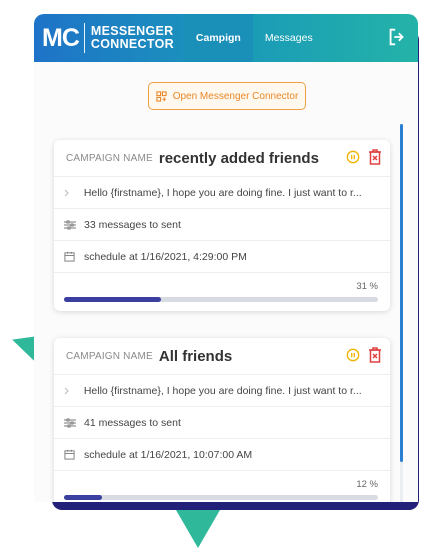  Describe the element at coordinates (161, 96) in the screenshot. I see `grid-icon` at that location.